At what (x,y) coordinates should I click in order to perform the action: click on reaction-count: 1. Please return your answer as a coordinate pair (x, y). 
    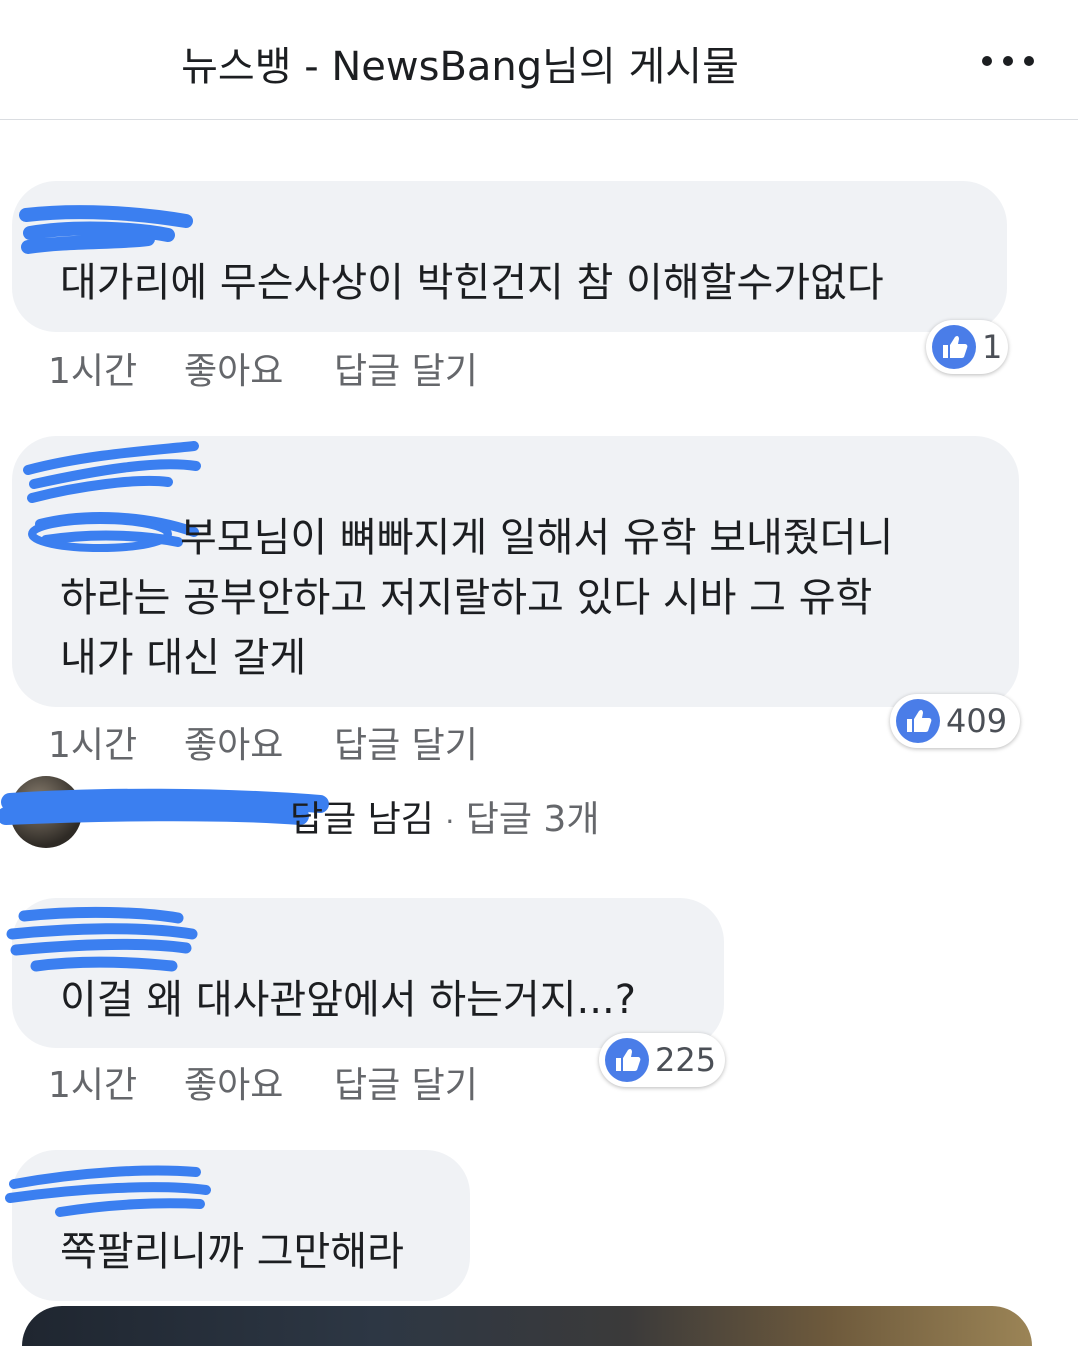
    Looking at the image, I should click on (992, 347).